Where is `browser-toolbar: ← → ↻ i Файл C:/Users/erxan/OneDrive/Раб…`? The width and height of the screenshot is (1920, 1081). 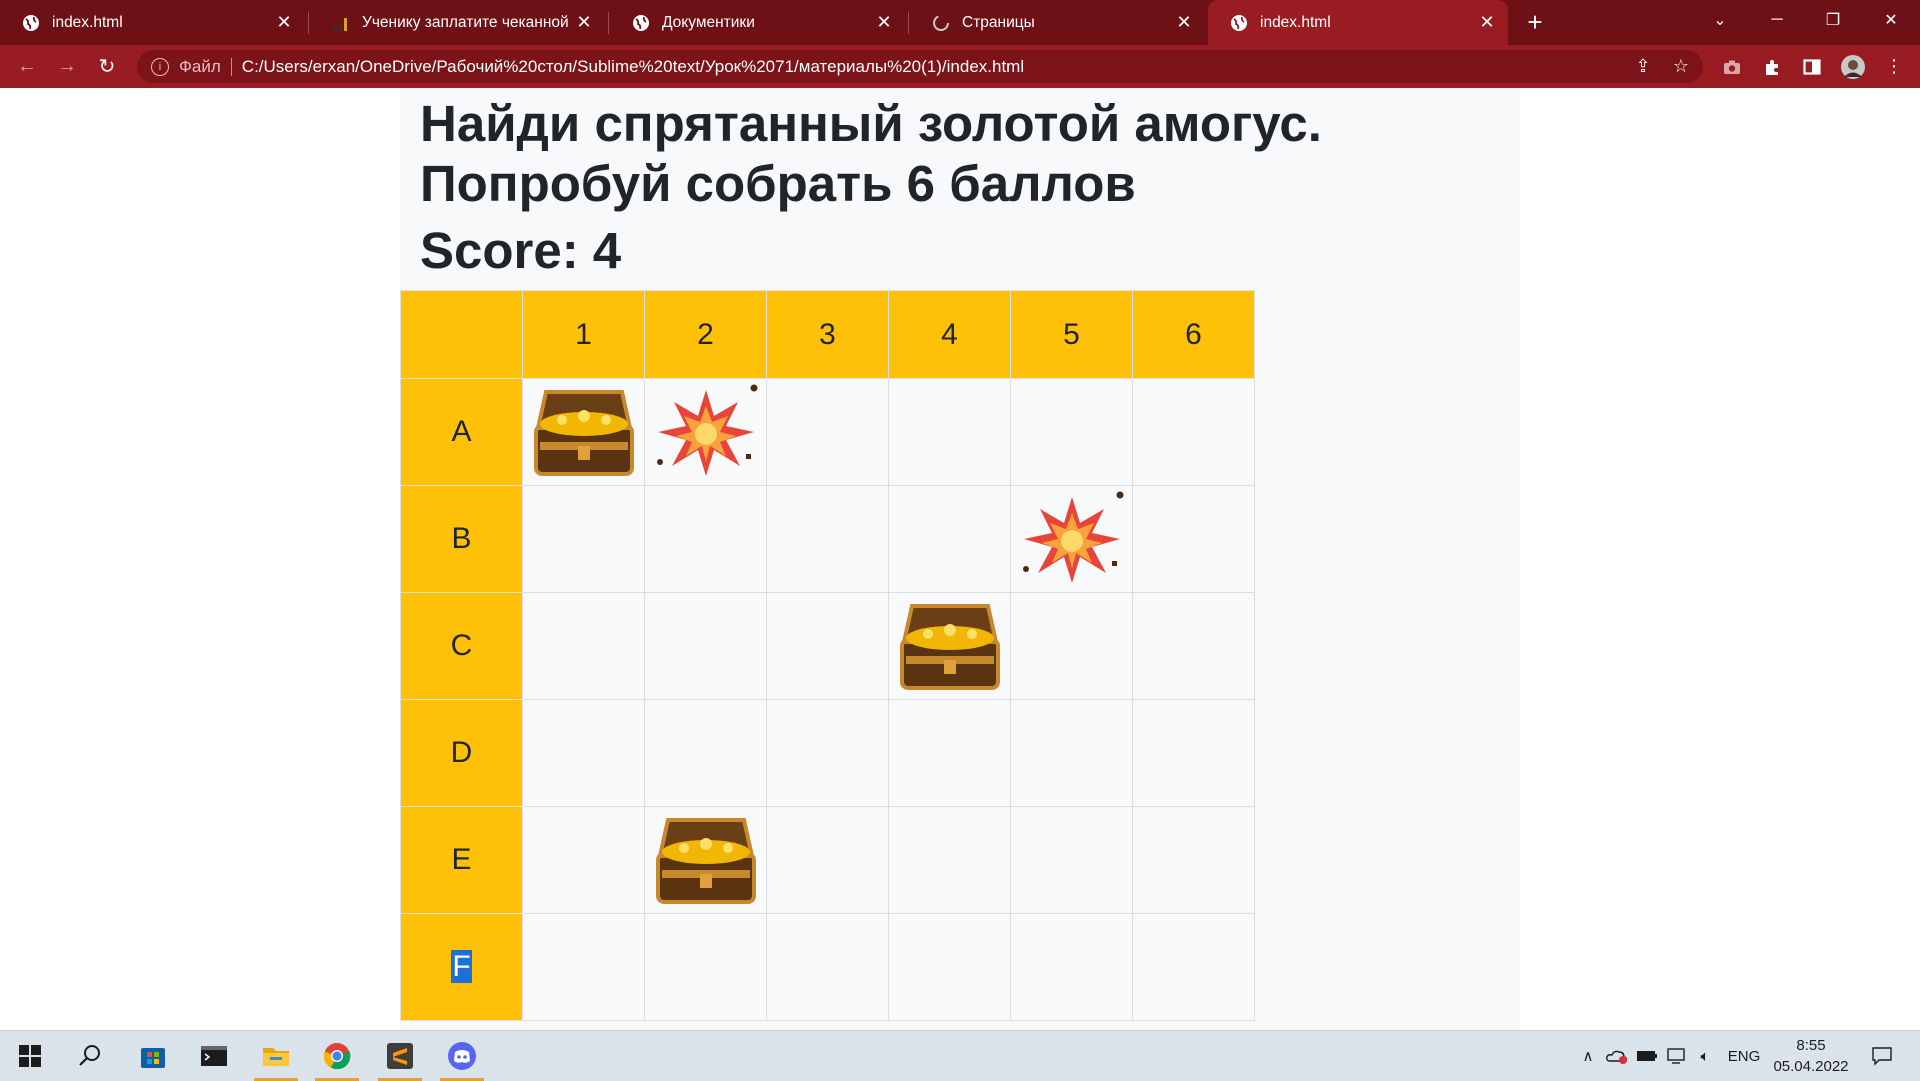
browser-toolbar: ← → ↻ i Файл C:/Users/erxan/OneDrive/Раб… is located at coordinates (960, 66).